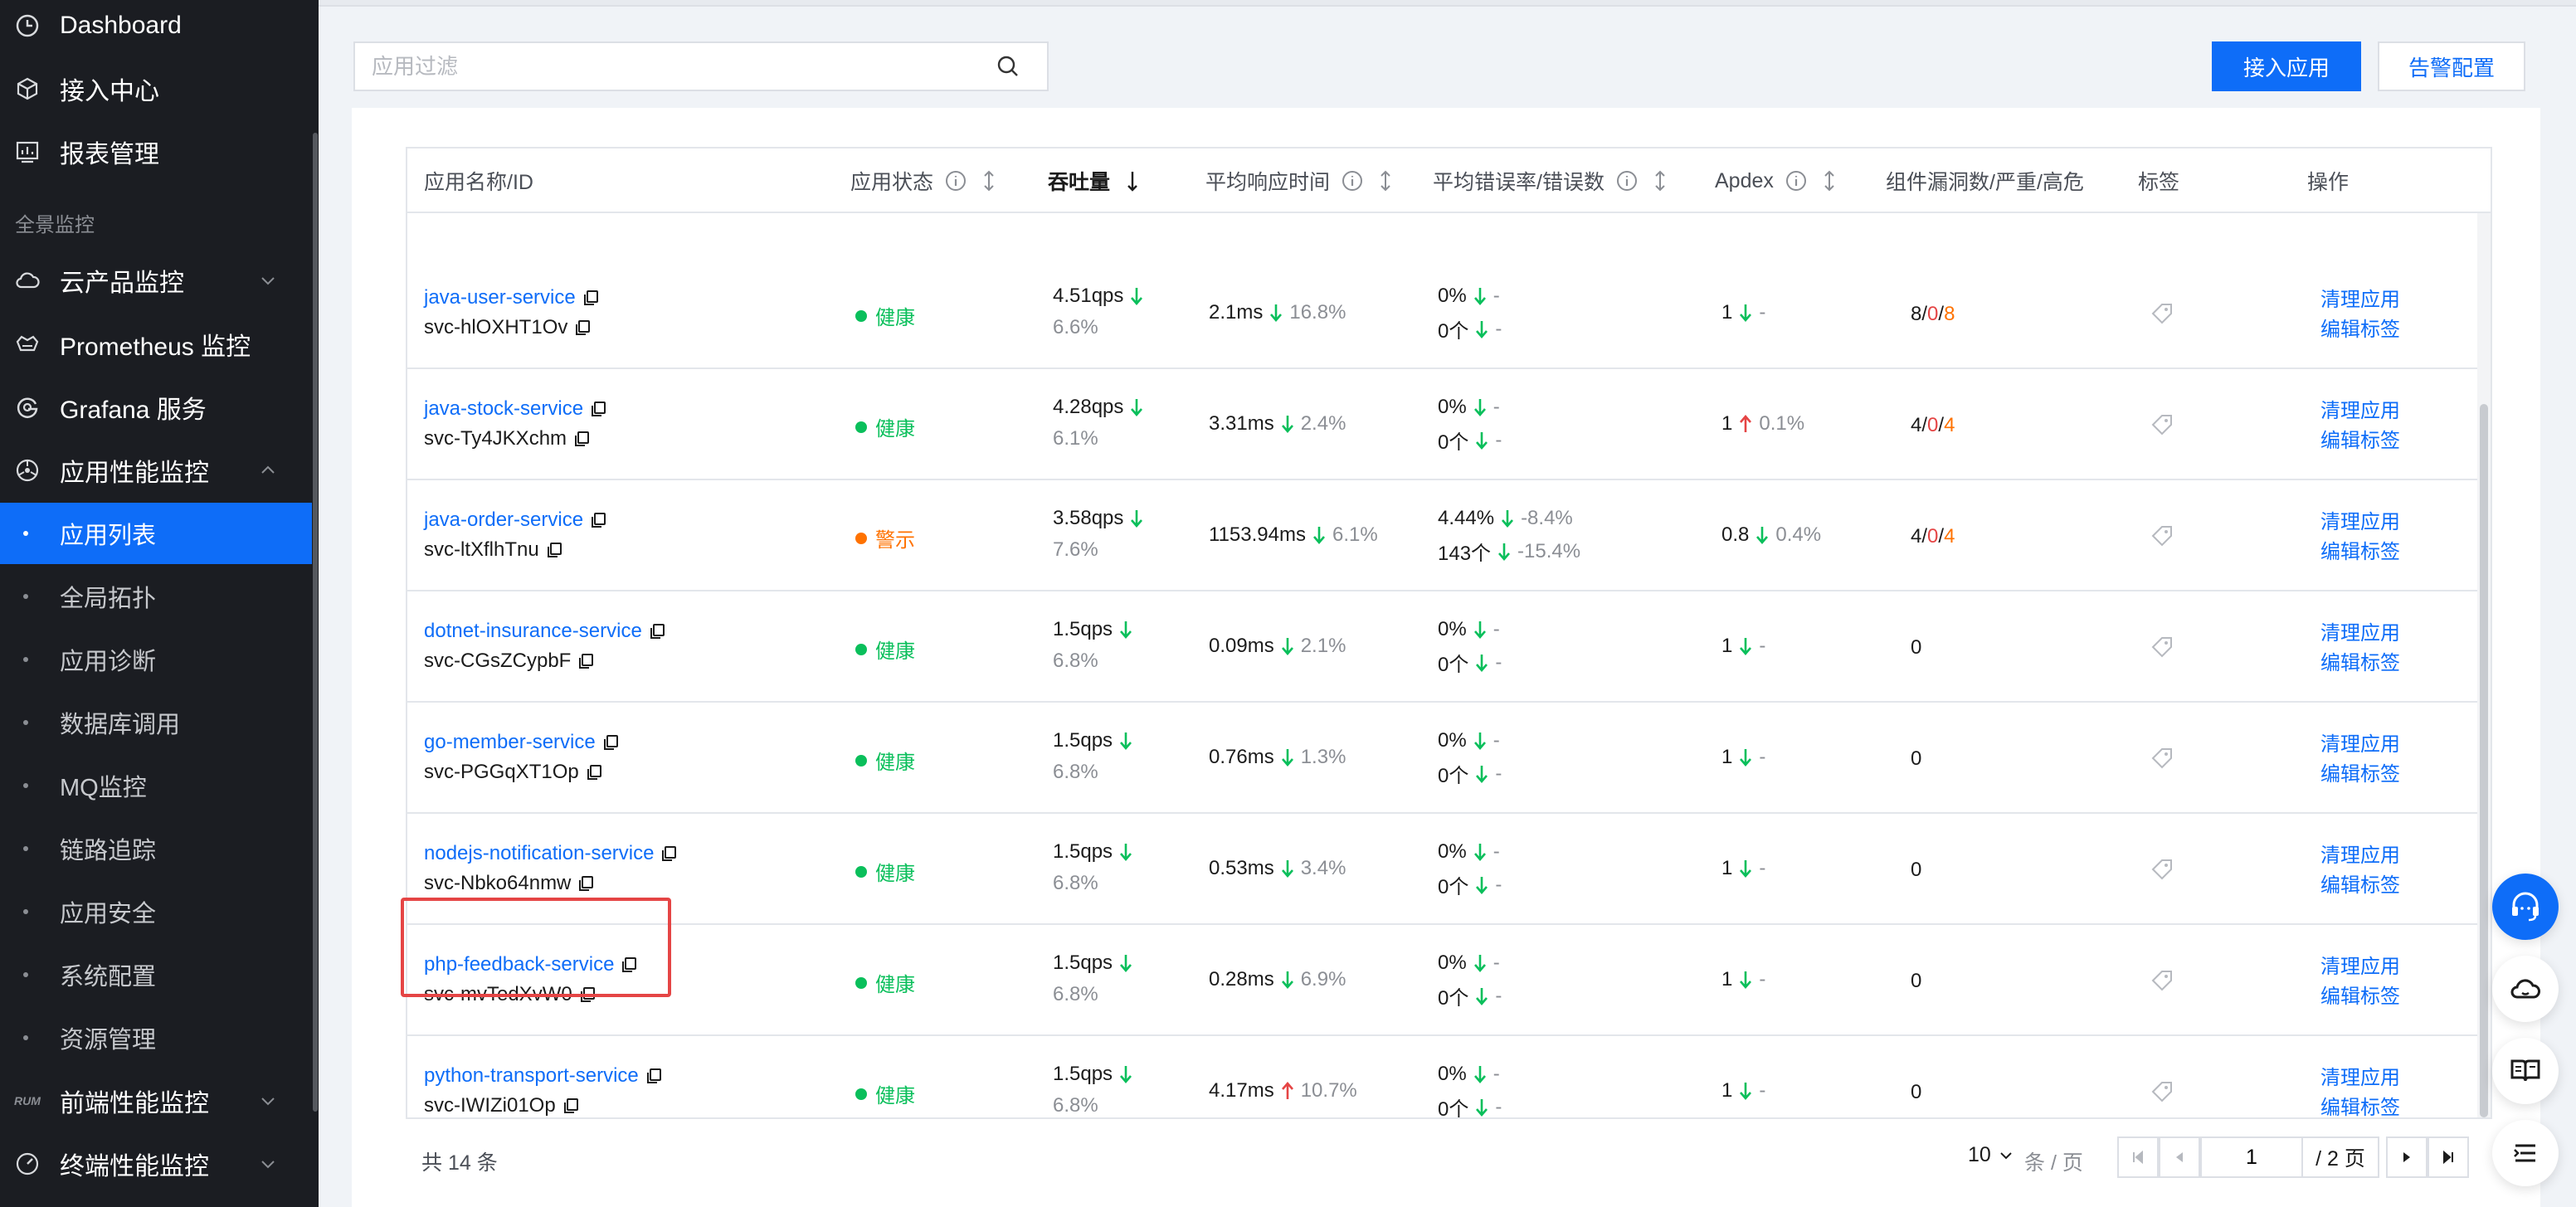 This screenshot has height=1207, width=2576. Describe the element at coordinates (156, 345) in the screenshot. I see `sidebar-item-prometheus: Prometheus 监控` at that location.